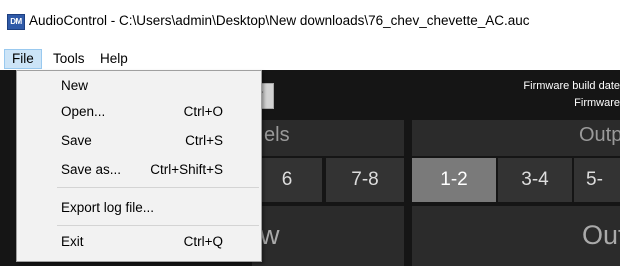 The height and width of the screenshot is (266, 620). Describe the element at coordinates (535, 180) in the screenshot. I see `output-tab-3-4: 3-4` at that location.